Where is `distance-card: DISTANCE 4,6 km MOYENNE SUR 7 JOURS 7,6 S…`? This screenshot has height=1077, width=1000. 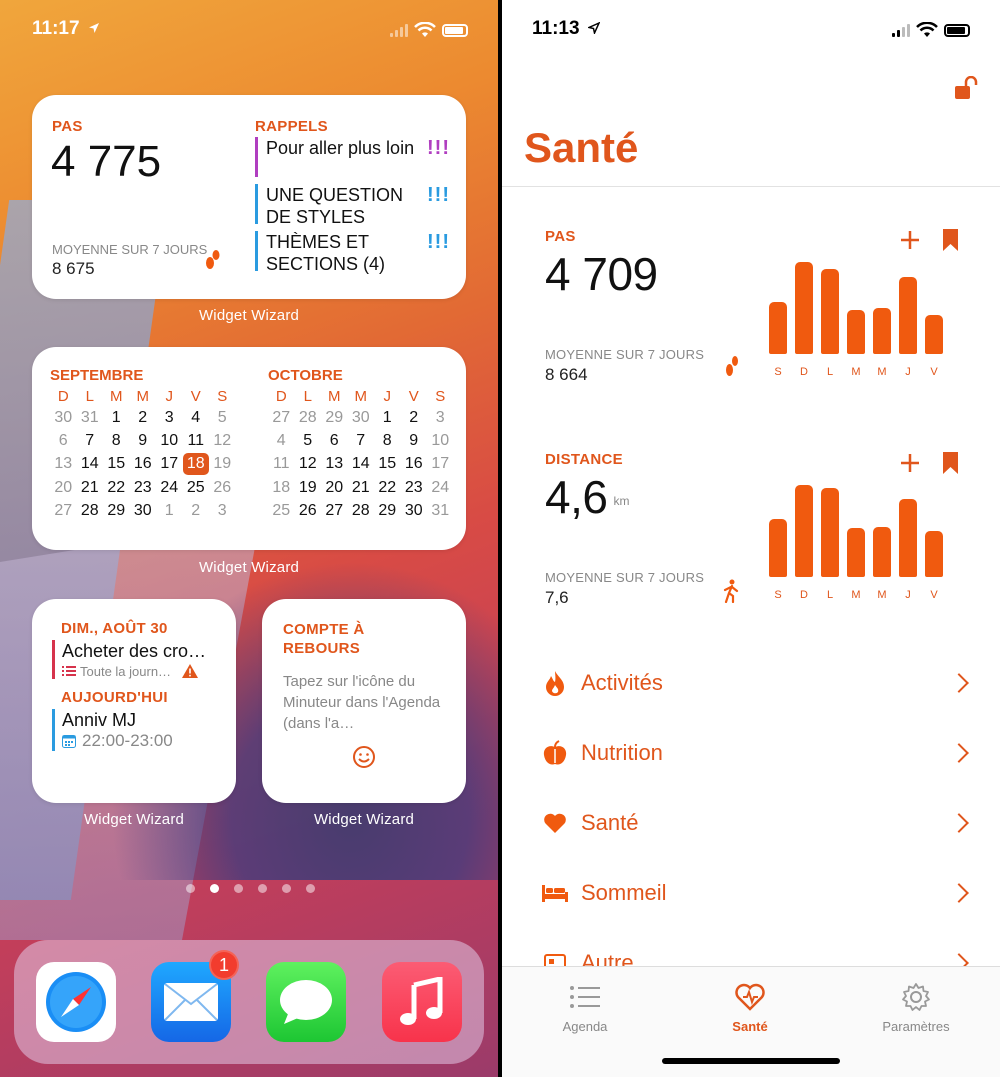
distance-card: DISTANCE 4,6 km MOYENNE SUR 7 JOURS 7,6 S… is located at coordinates (755, 541).